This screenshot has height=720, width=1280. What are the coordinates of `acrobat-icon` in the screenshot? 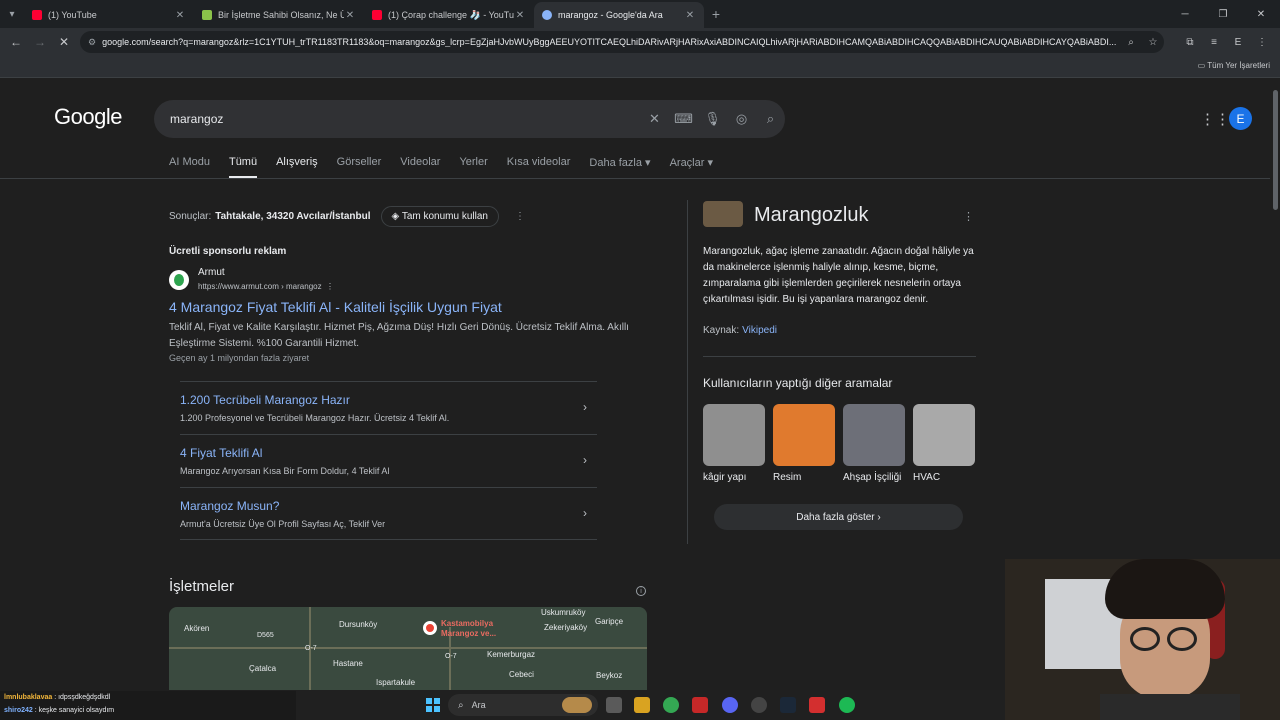 It's located at (817, 705).